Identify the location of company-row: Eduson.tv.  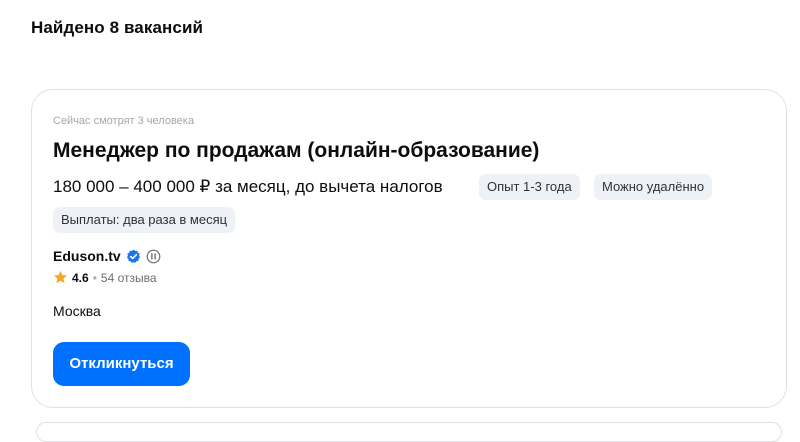
(107, 256).